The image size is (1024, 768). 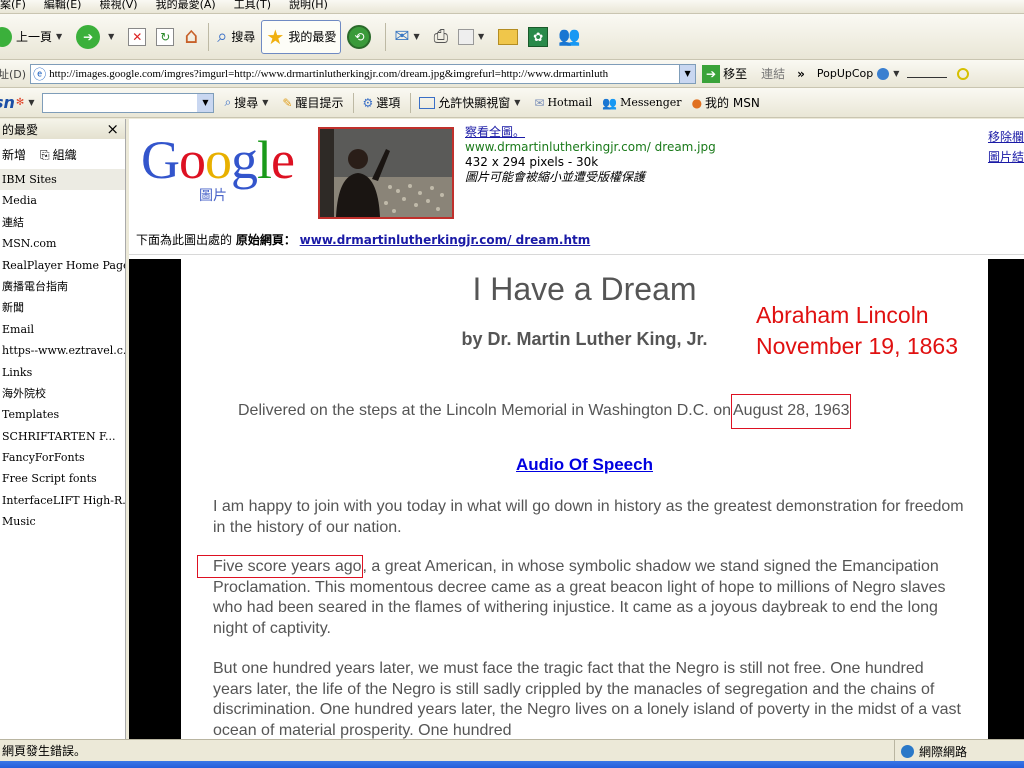 I want to click on stop-icon: ✕, so click(x=137, y=36).